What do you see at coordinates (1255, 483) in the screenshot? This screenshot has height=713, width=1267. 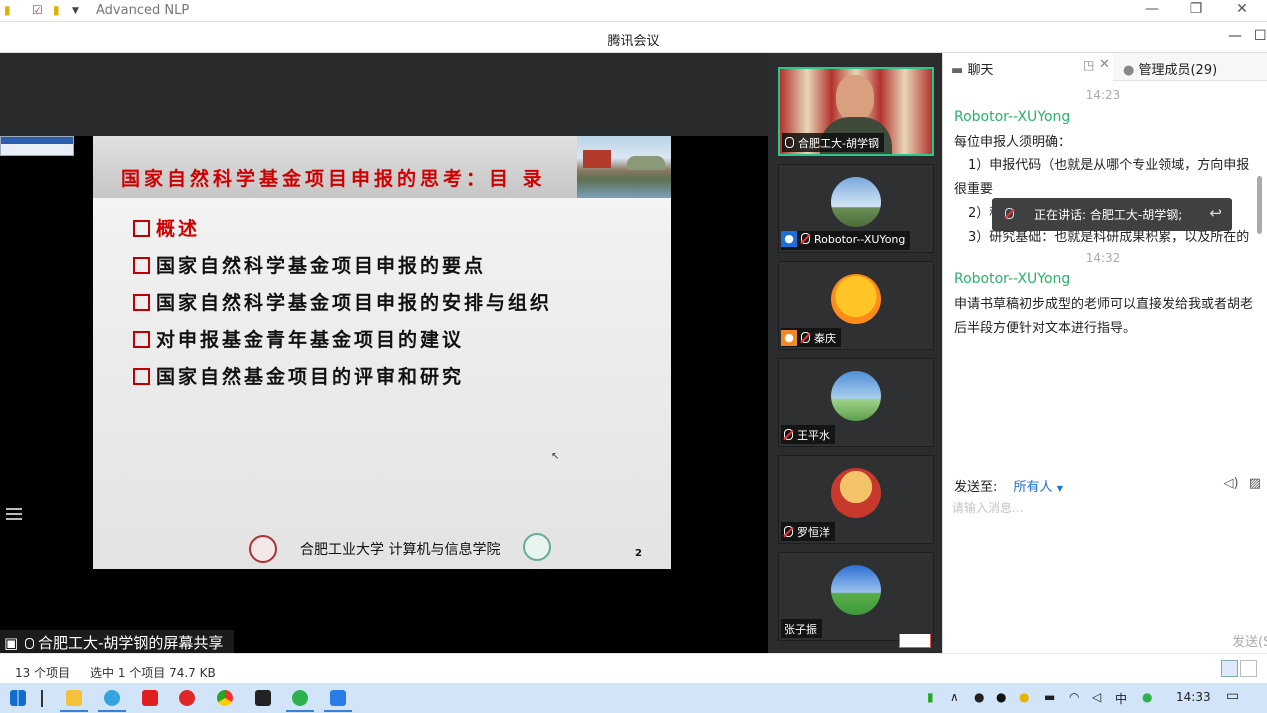 I see `image-icon: ▨` at bounding box center [1255, 483].